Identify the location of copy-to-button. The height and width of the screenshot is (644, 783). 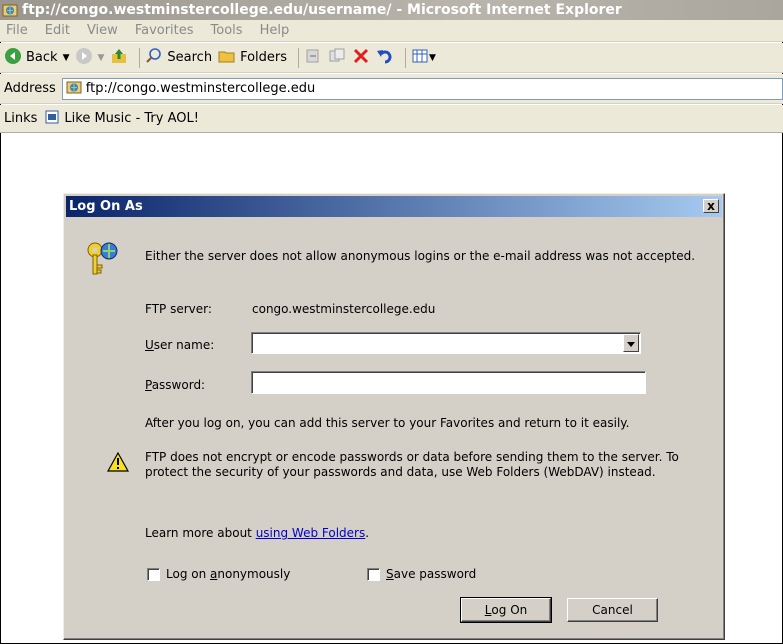
(337, 58).